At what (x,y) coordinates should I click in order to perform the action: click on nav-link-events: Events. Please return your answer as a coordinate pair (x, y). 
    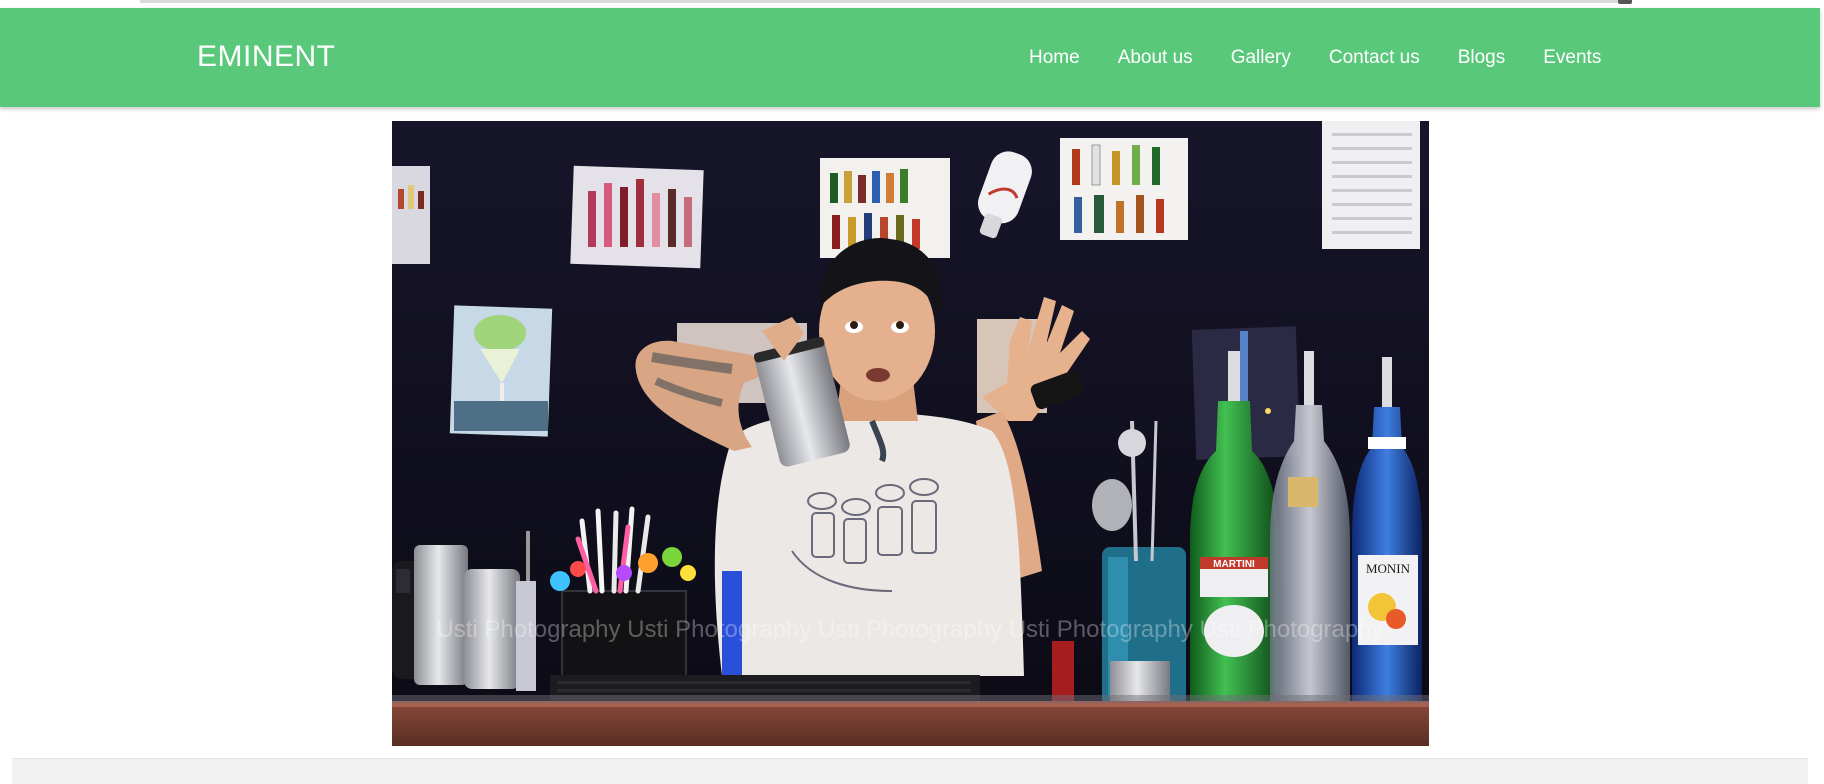
    Looking at the image, I should click on (1572, 57).